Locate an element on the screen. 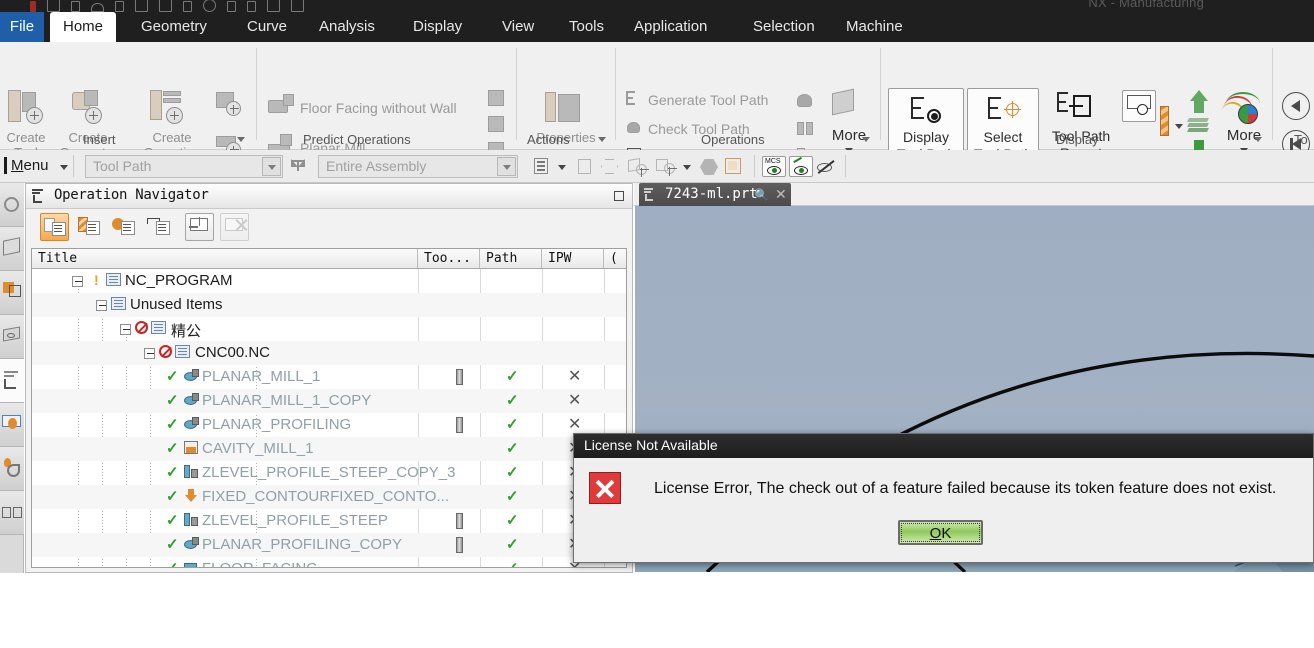 This screenshot has width=1314, height=648. open-icon is located at coordinates (53, 6).